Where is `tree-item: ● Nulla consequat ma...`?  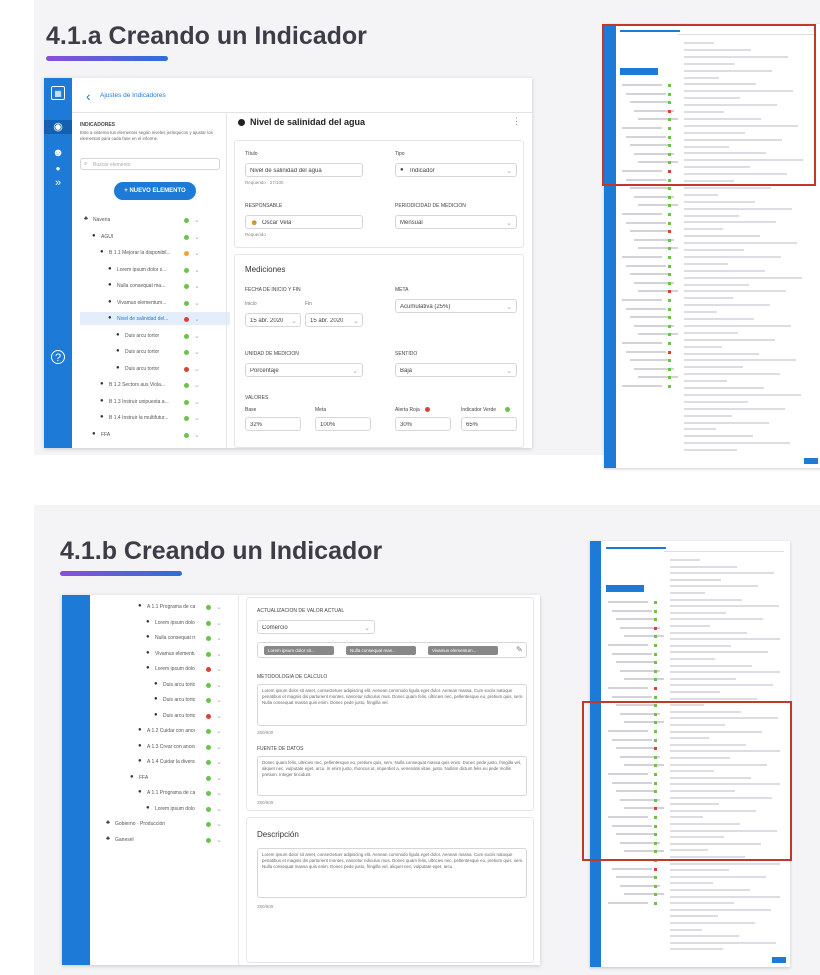 tree-item: ● Nulla consequat ma... is located at coordinates (191, 639).